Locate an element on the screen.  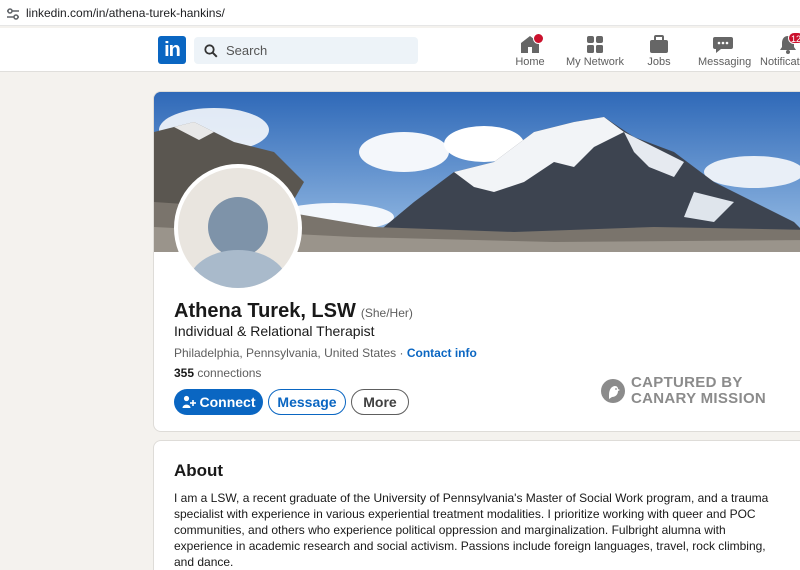
message-button: Message is located at coordinates (307, 402).